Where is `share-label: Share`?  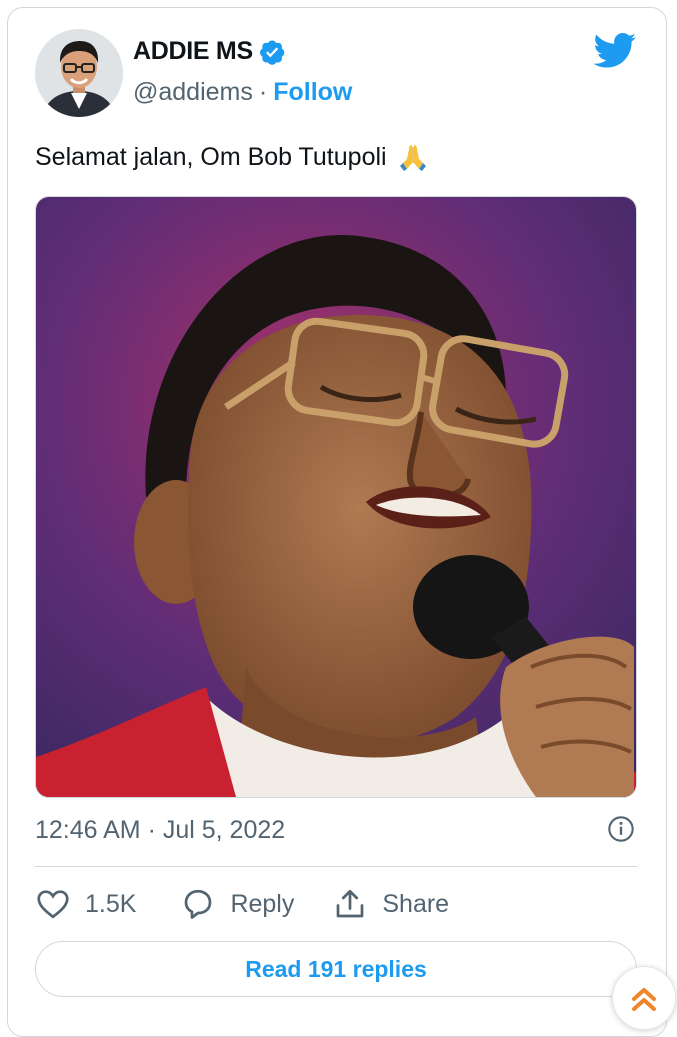
share-label: Share is located at coordinates (416, 903).